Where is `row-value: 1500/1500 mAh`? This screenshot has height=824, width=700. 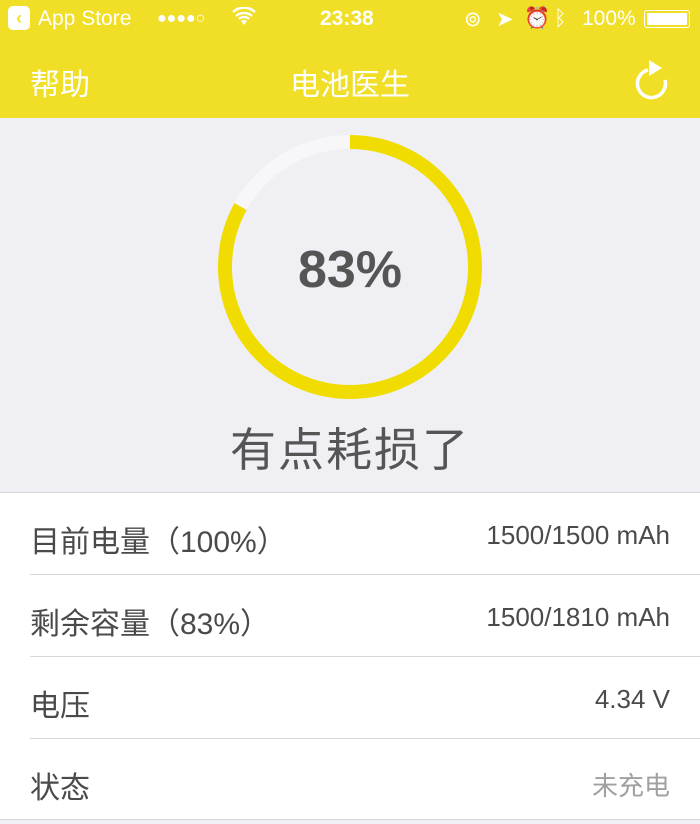
row-value: 1500/1500 mAh is located at coordinates (578, 535).